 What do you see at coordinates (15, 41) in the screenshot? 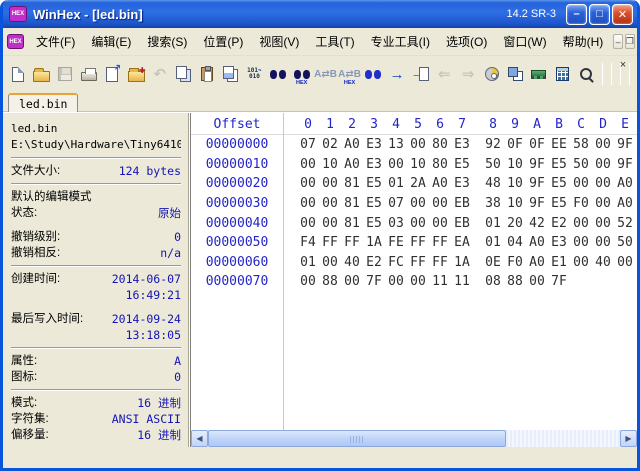
I see `document-icon: HEX` at bounding box center [15, 41].